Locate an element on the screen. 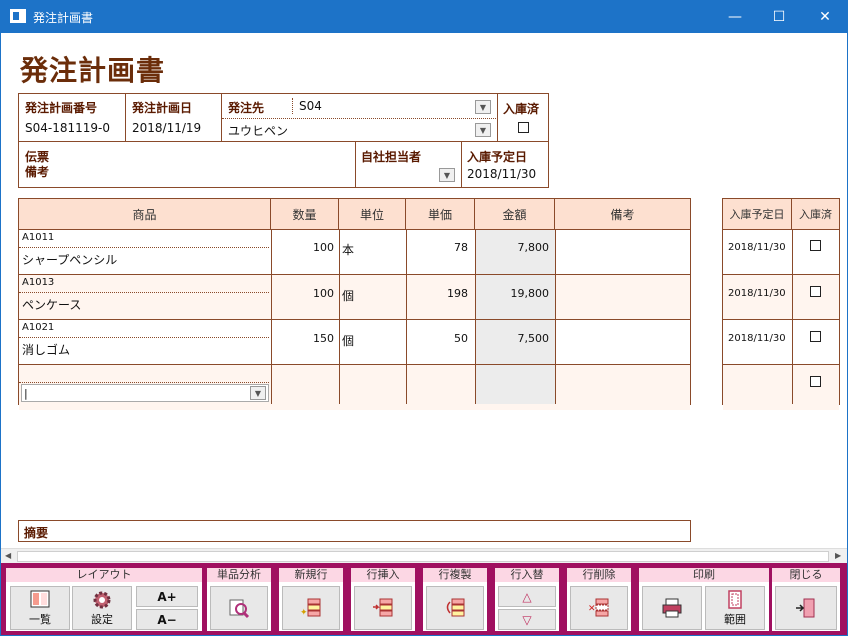  header-row-2: 伝票 備考 自社担当者 ▼ 入庫予定日 2018/11/30 is located at coordinates (283, 164).